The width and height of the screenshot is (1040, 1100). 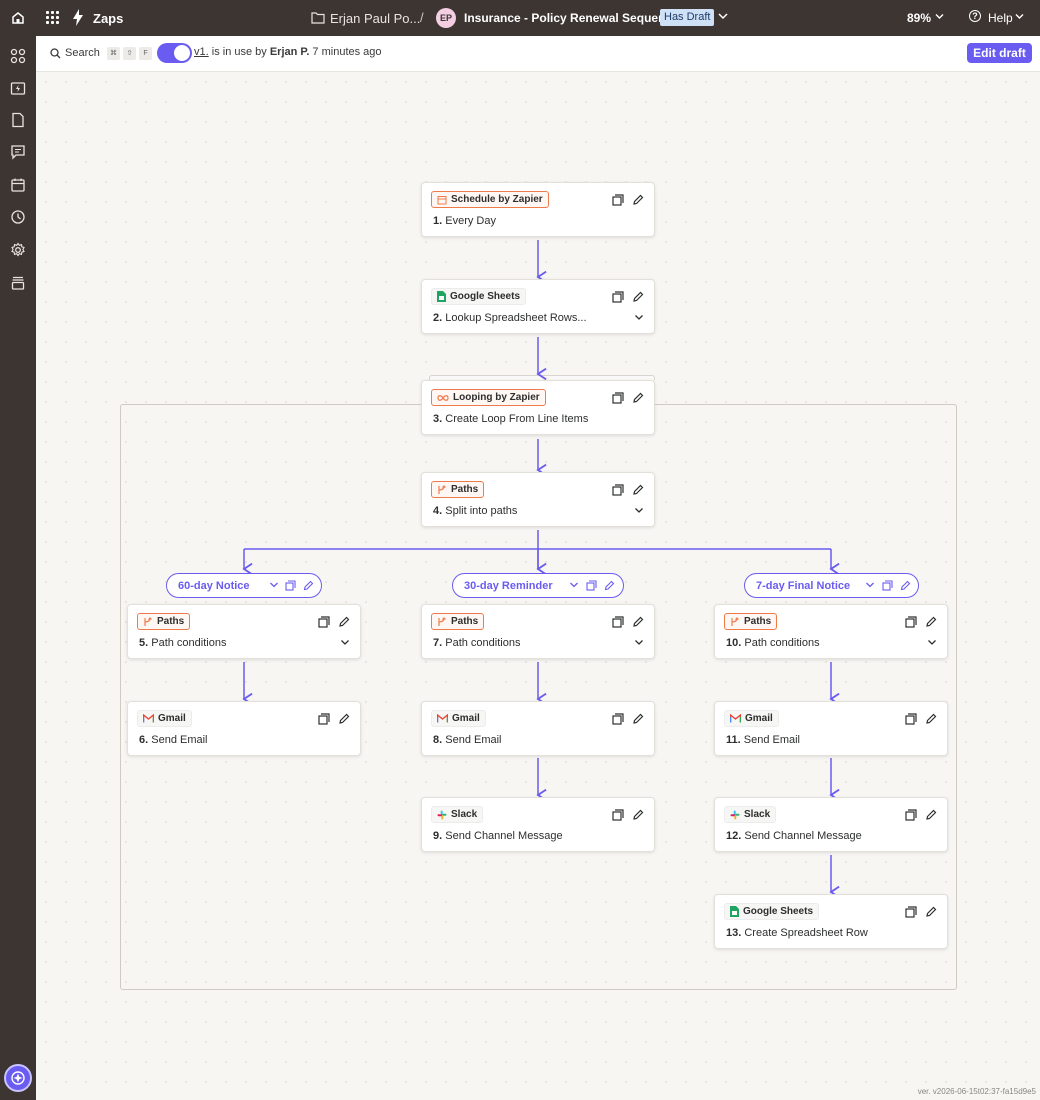 What do you see at coordinates (831, 824) in the screenshot?
I see `step-card-12: Slack 12. Send Channel Message` at bounding box center [831, 824].